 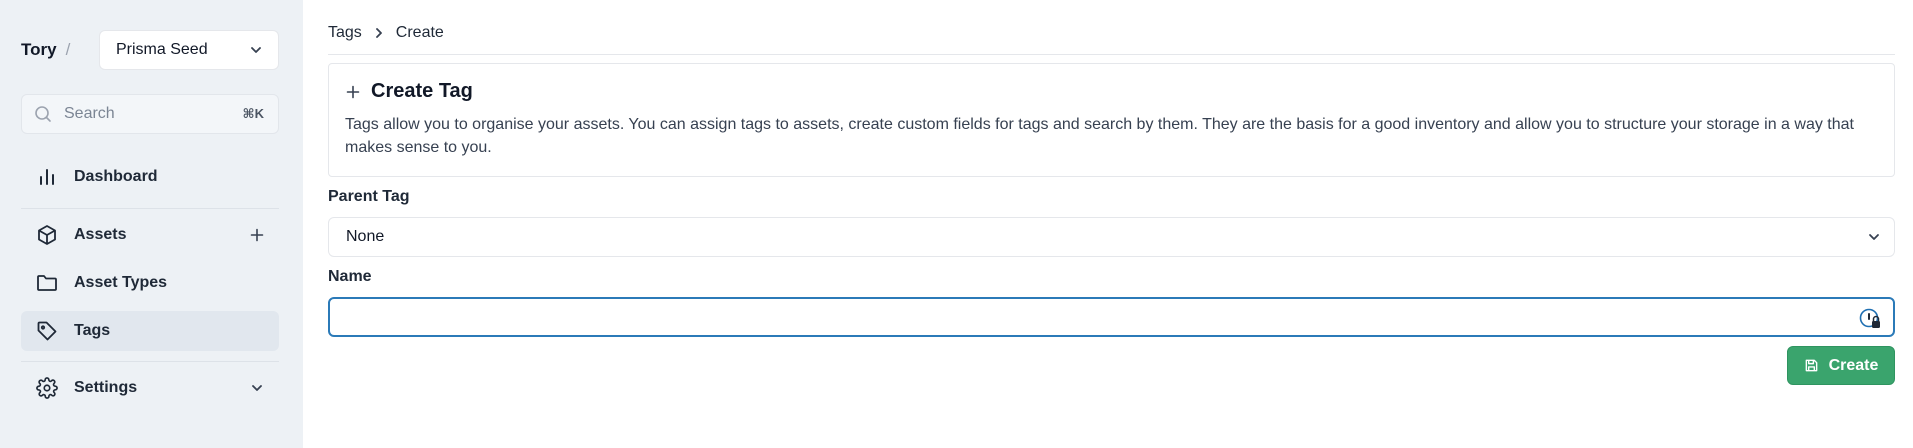 I want to click on search-icon, so click(x=43, y=114).